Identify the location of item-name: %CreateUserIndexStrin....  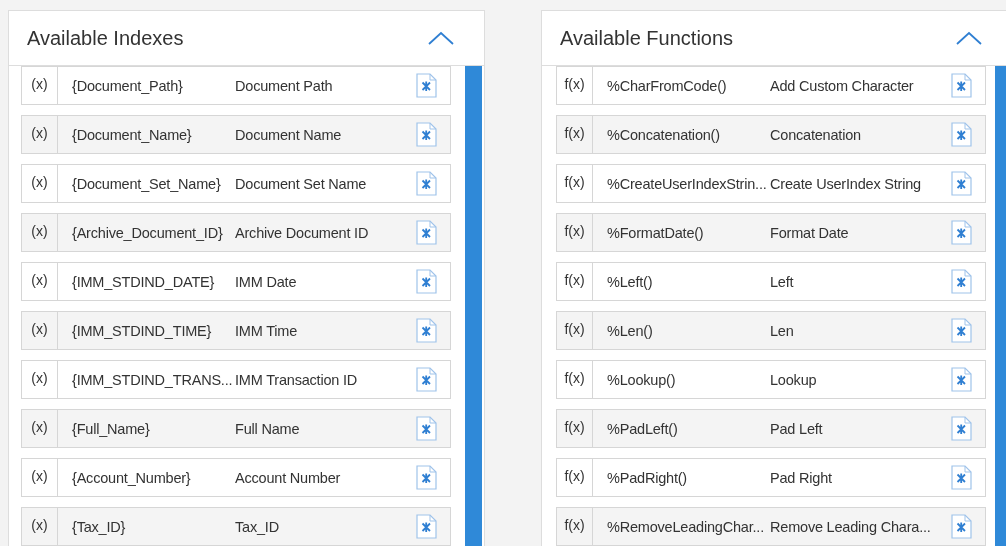
(687, 183).